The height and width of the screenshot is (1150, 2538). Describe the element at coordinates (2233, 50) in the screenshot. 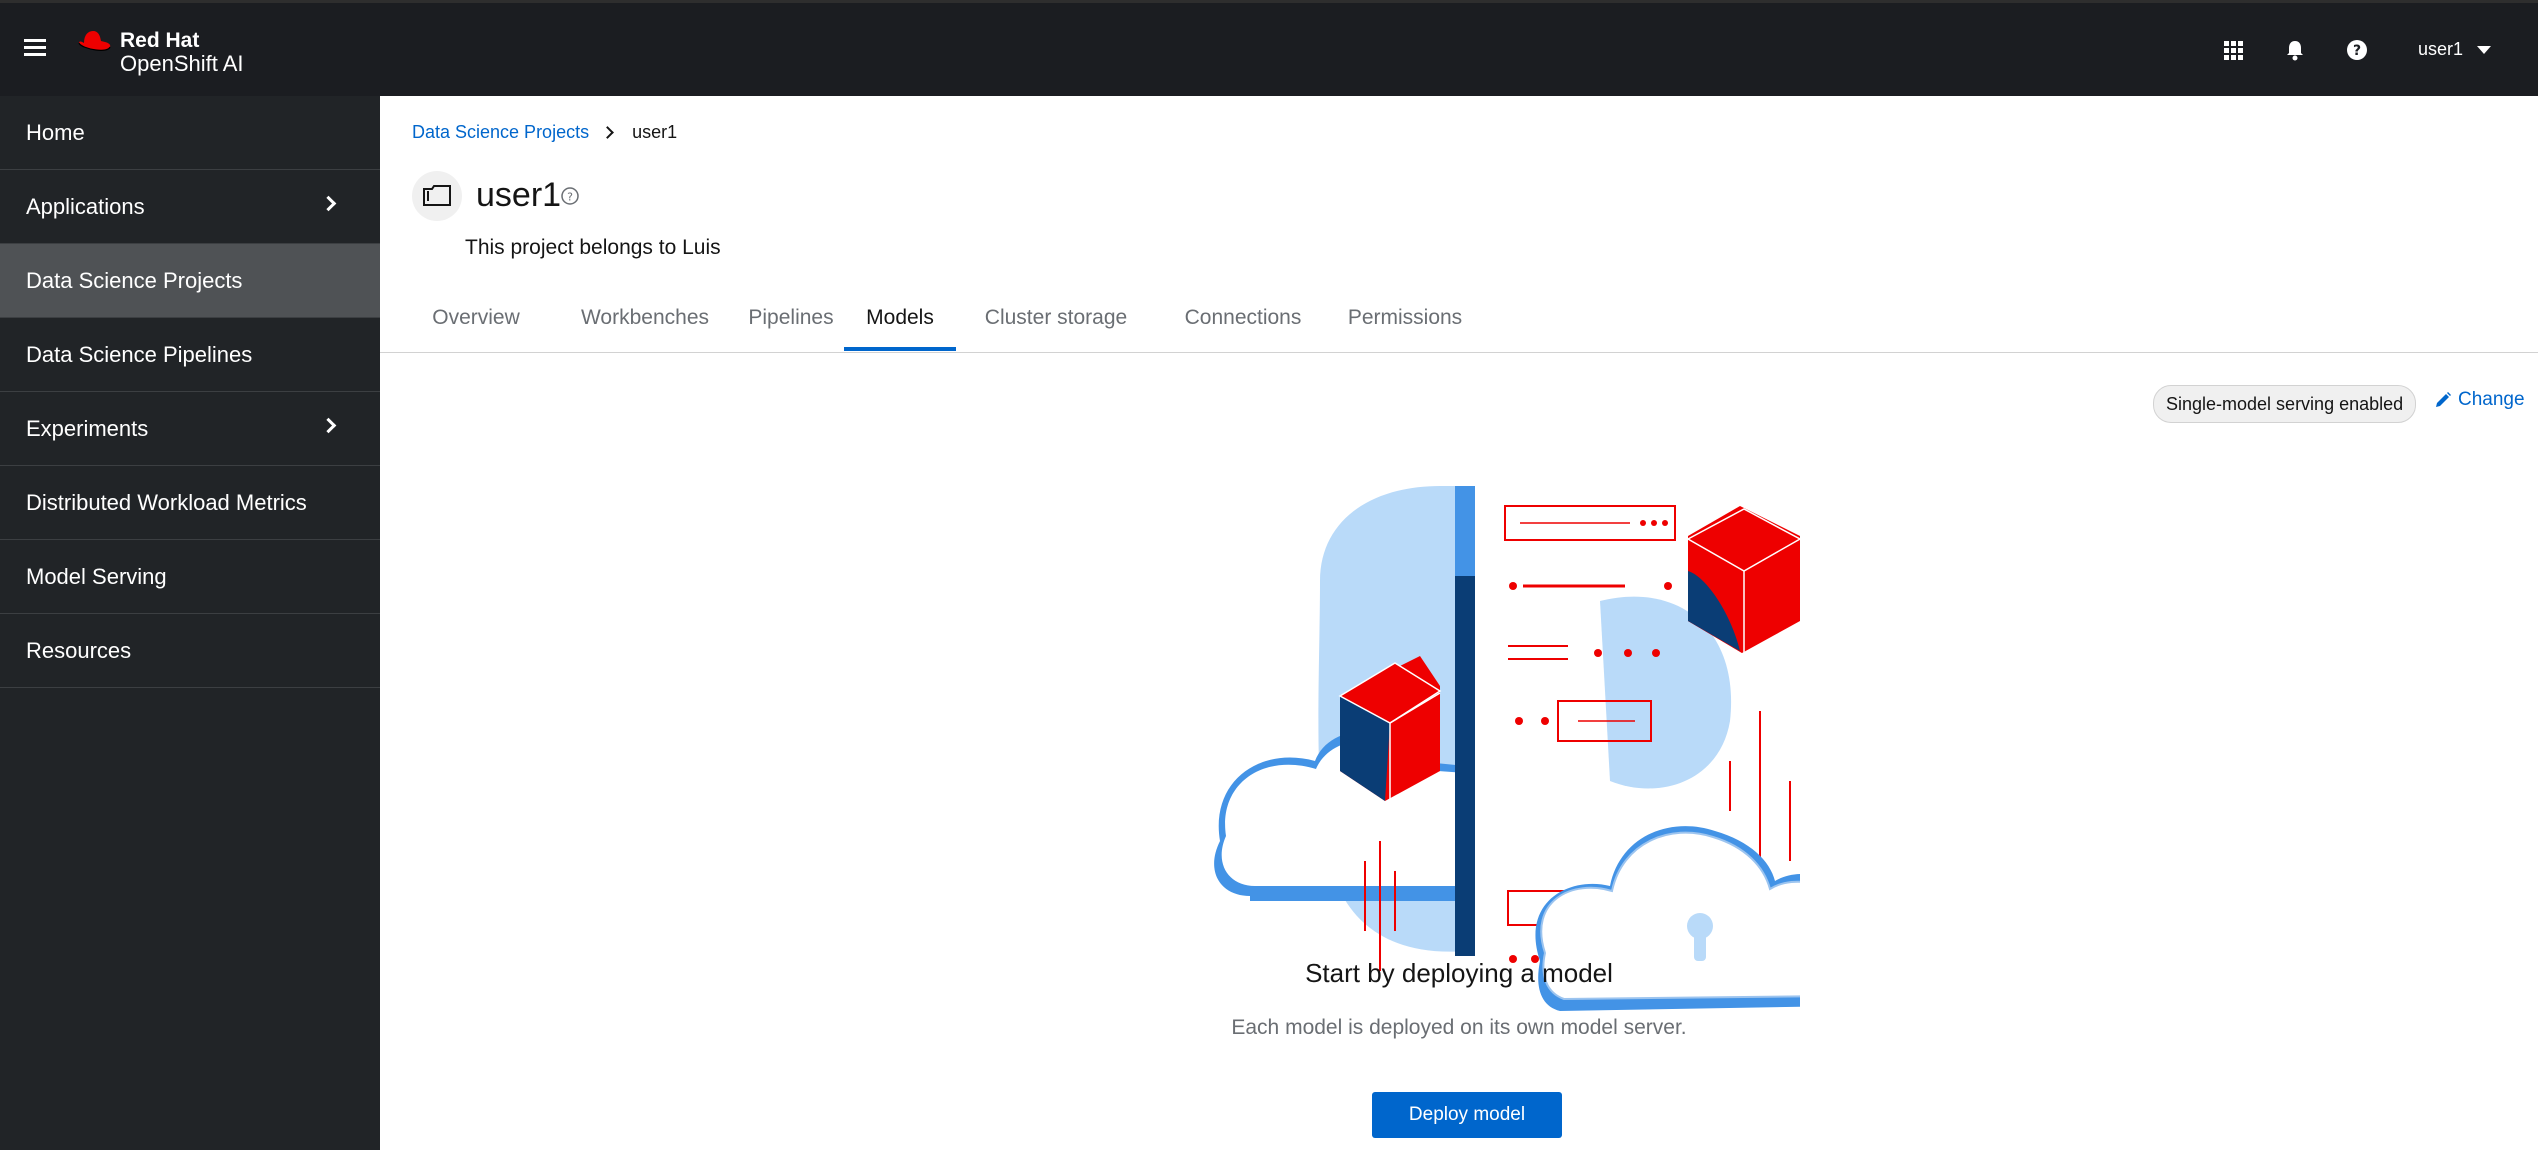

I see `app-launcher-icon` at that location.